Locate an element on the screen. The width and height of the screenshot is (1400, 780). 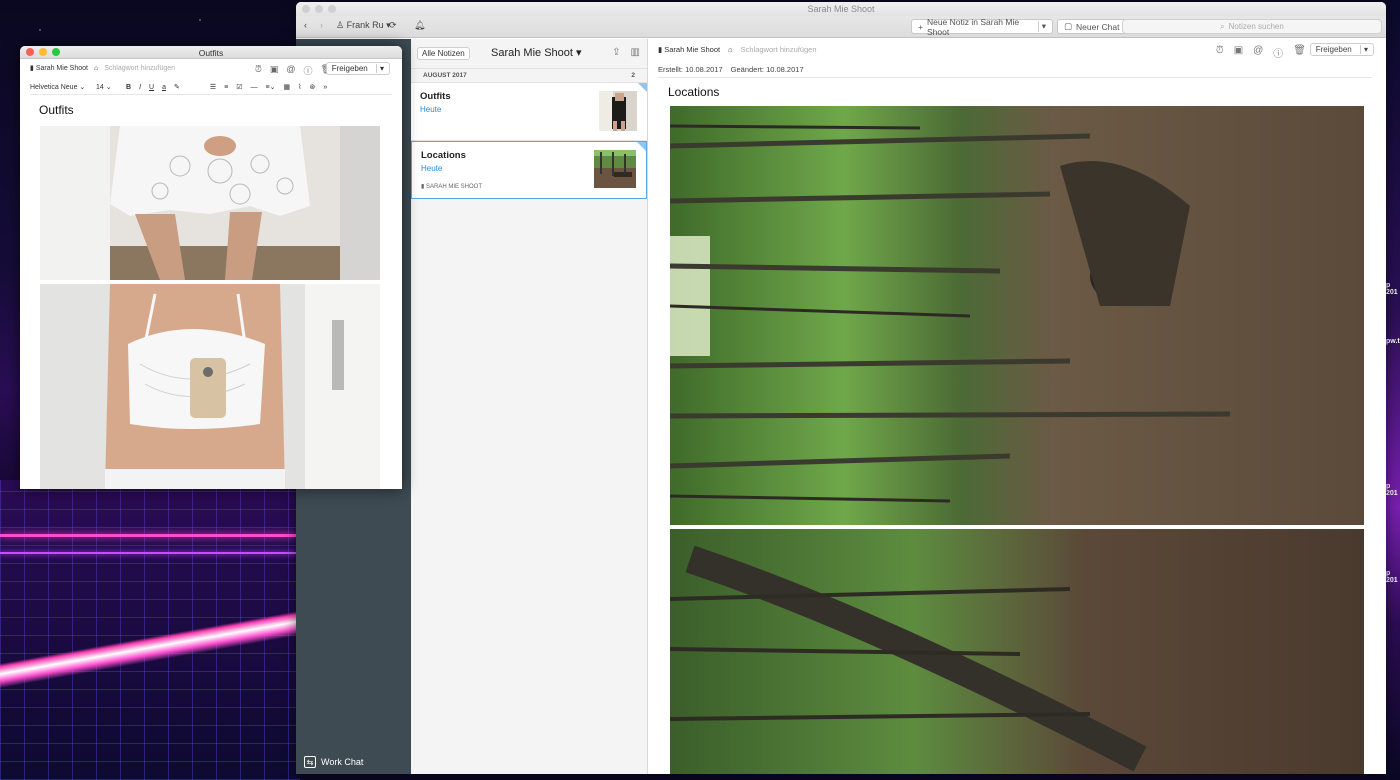
forward-arrow-icon: › is located at coordinates (321, 25).